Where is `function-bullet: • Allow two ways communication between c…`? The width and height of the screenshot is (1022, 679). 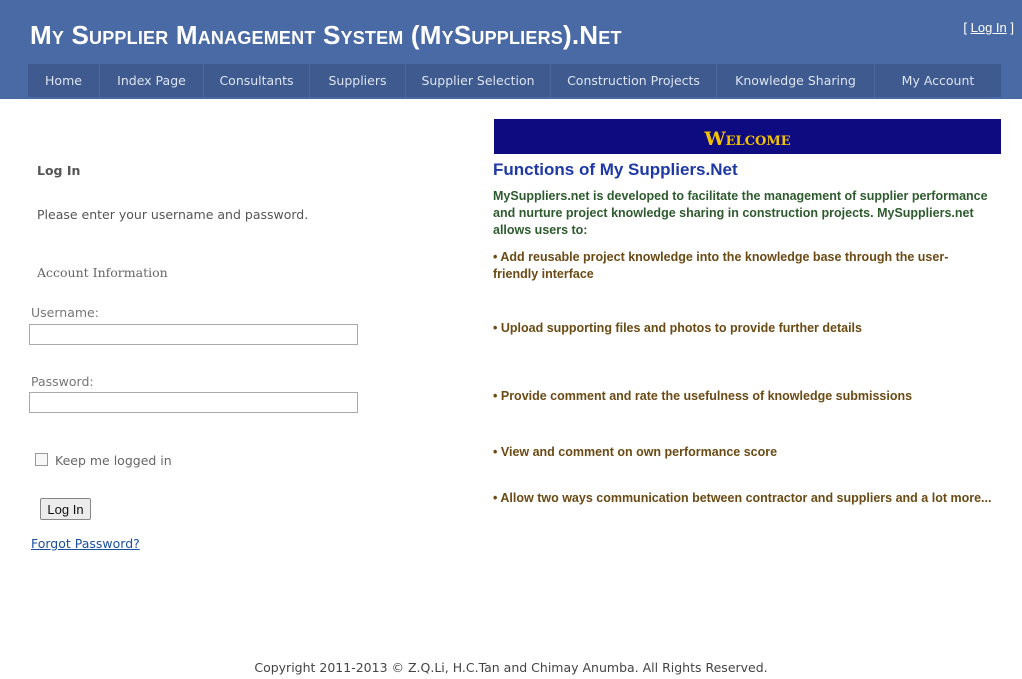
function-bullet: • Allow two ways communication between c… is located at coordinates (742, 498).